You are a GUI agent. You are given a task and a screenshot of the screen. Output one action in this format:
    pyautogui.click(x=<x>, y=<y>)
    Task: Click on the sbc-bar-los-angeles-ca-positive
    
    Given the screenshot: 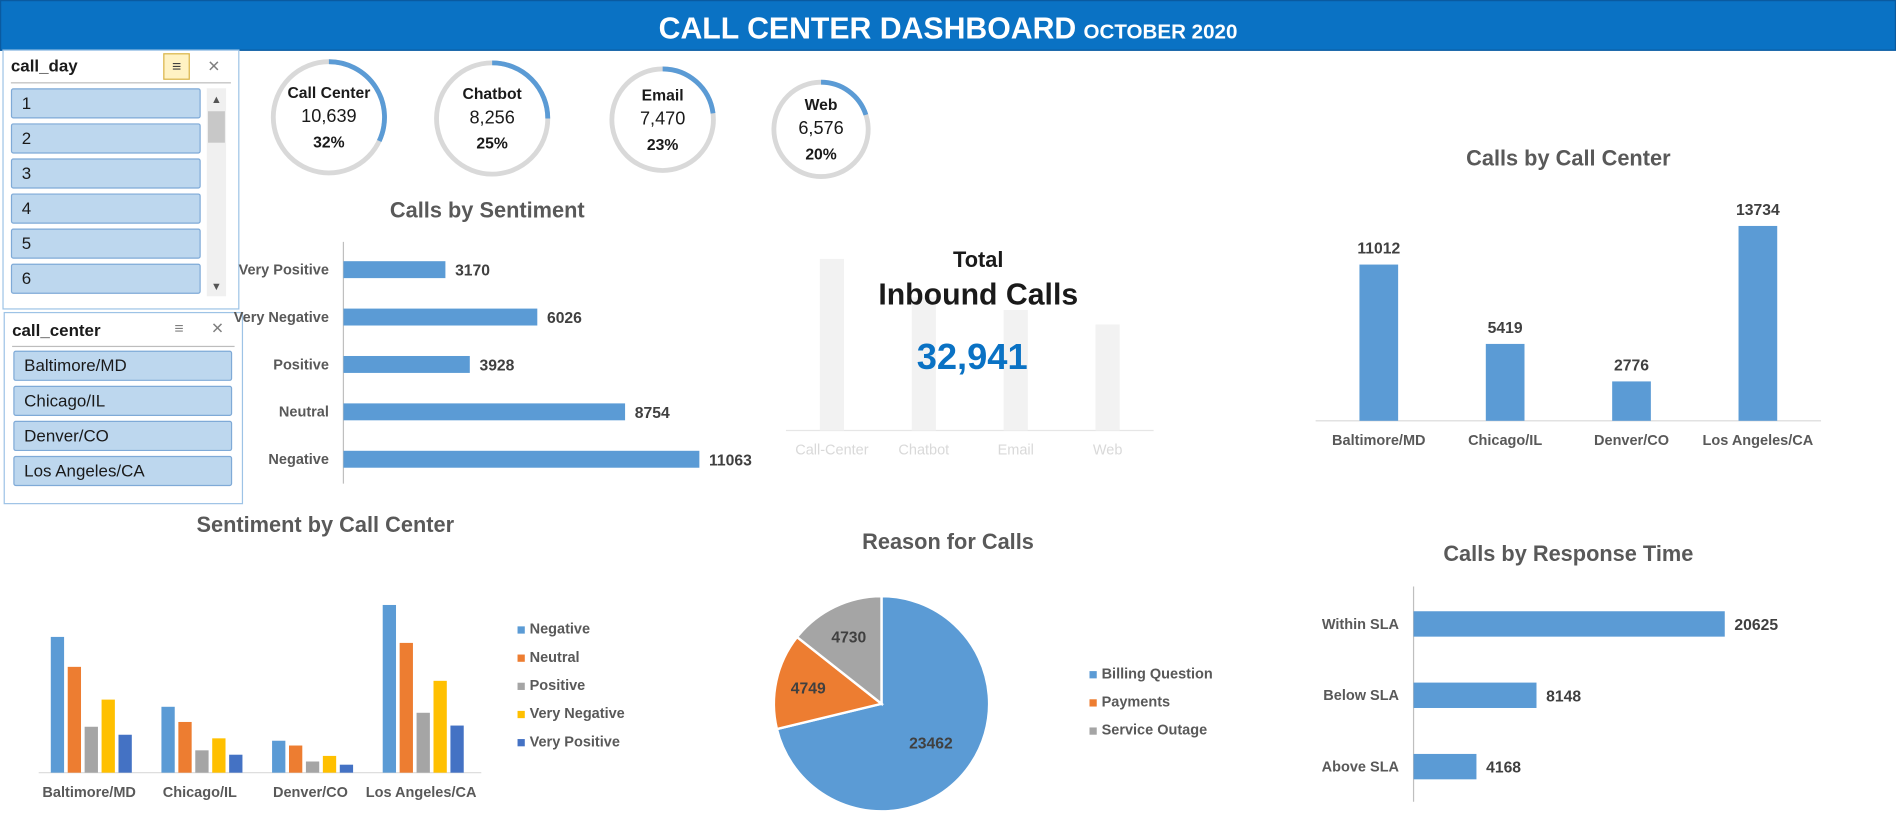 What is the action you would take?
    pyautogui.click(x=423, y=742)
    